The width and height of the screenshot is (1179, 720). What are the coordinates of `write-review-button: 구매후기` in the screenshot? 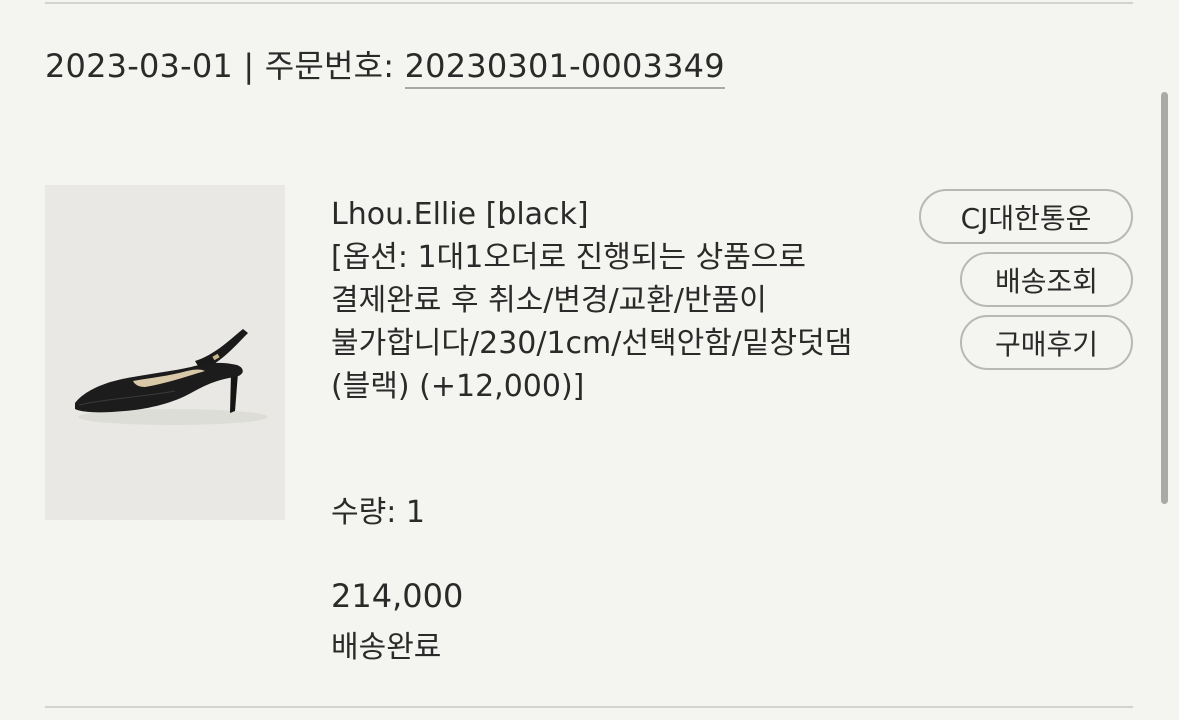 It's located at (1046, 342).